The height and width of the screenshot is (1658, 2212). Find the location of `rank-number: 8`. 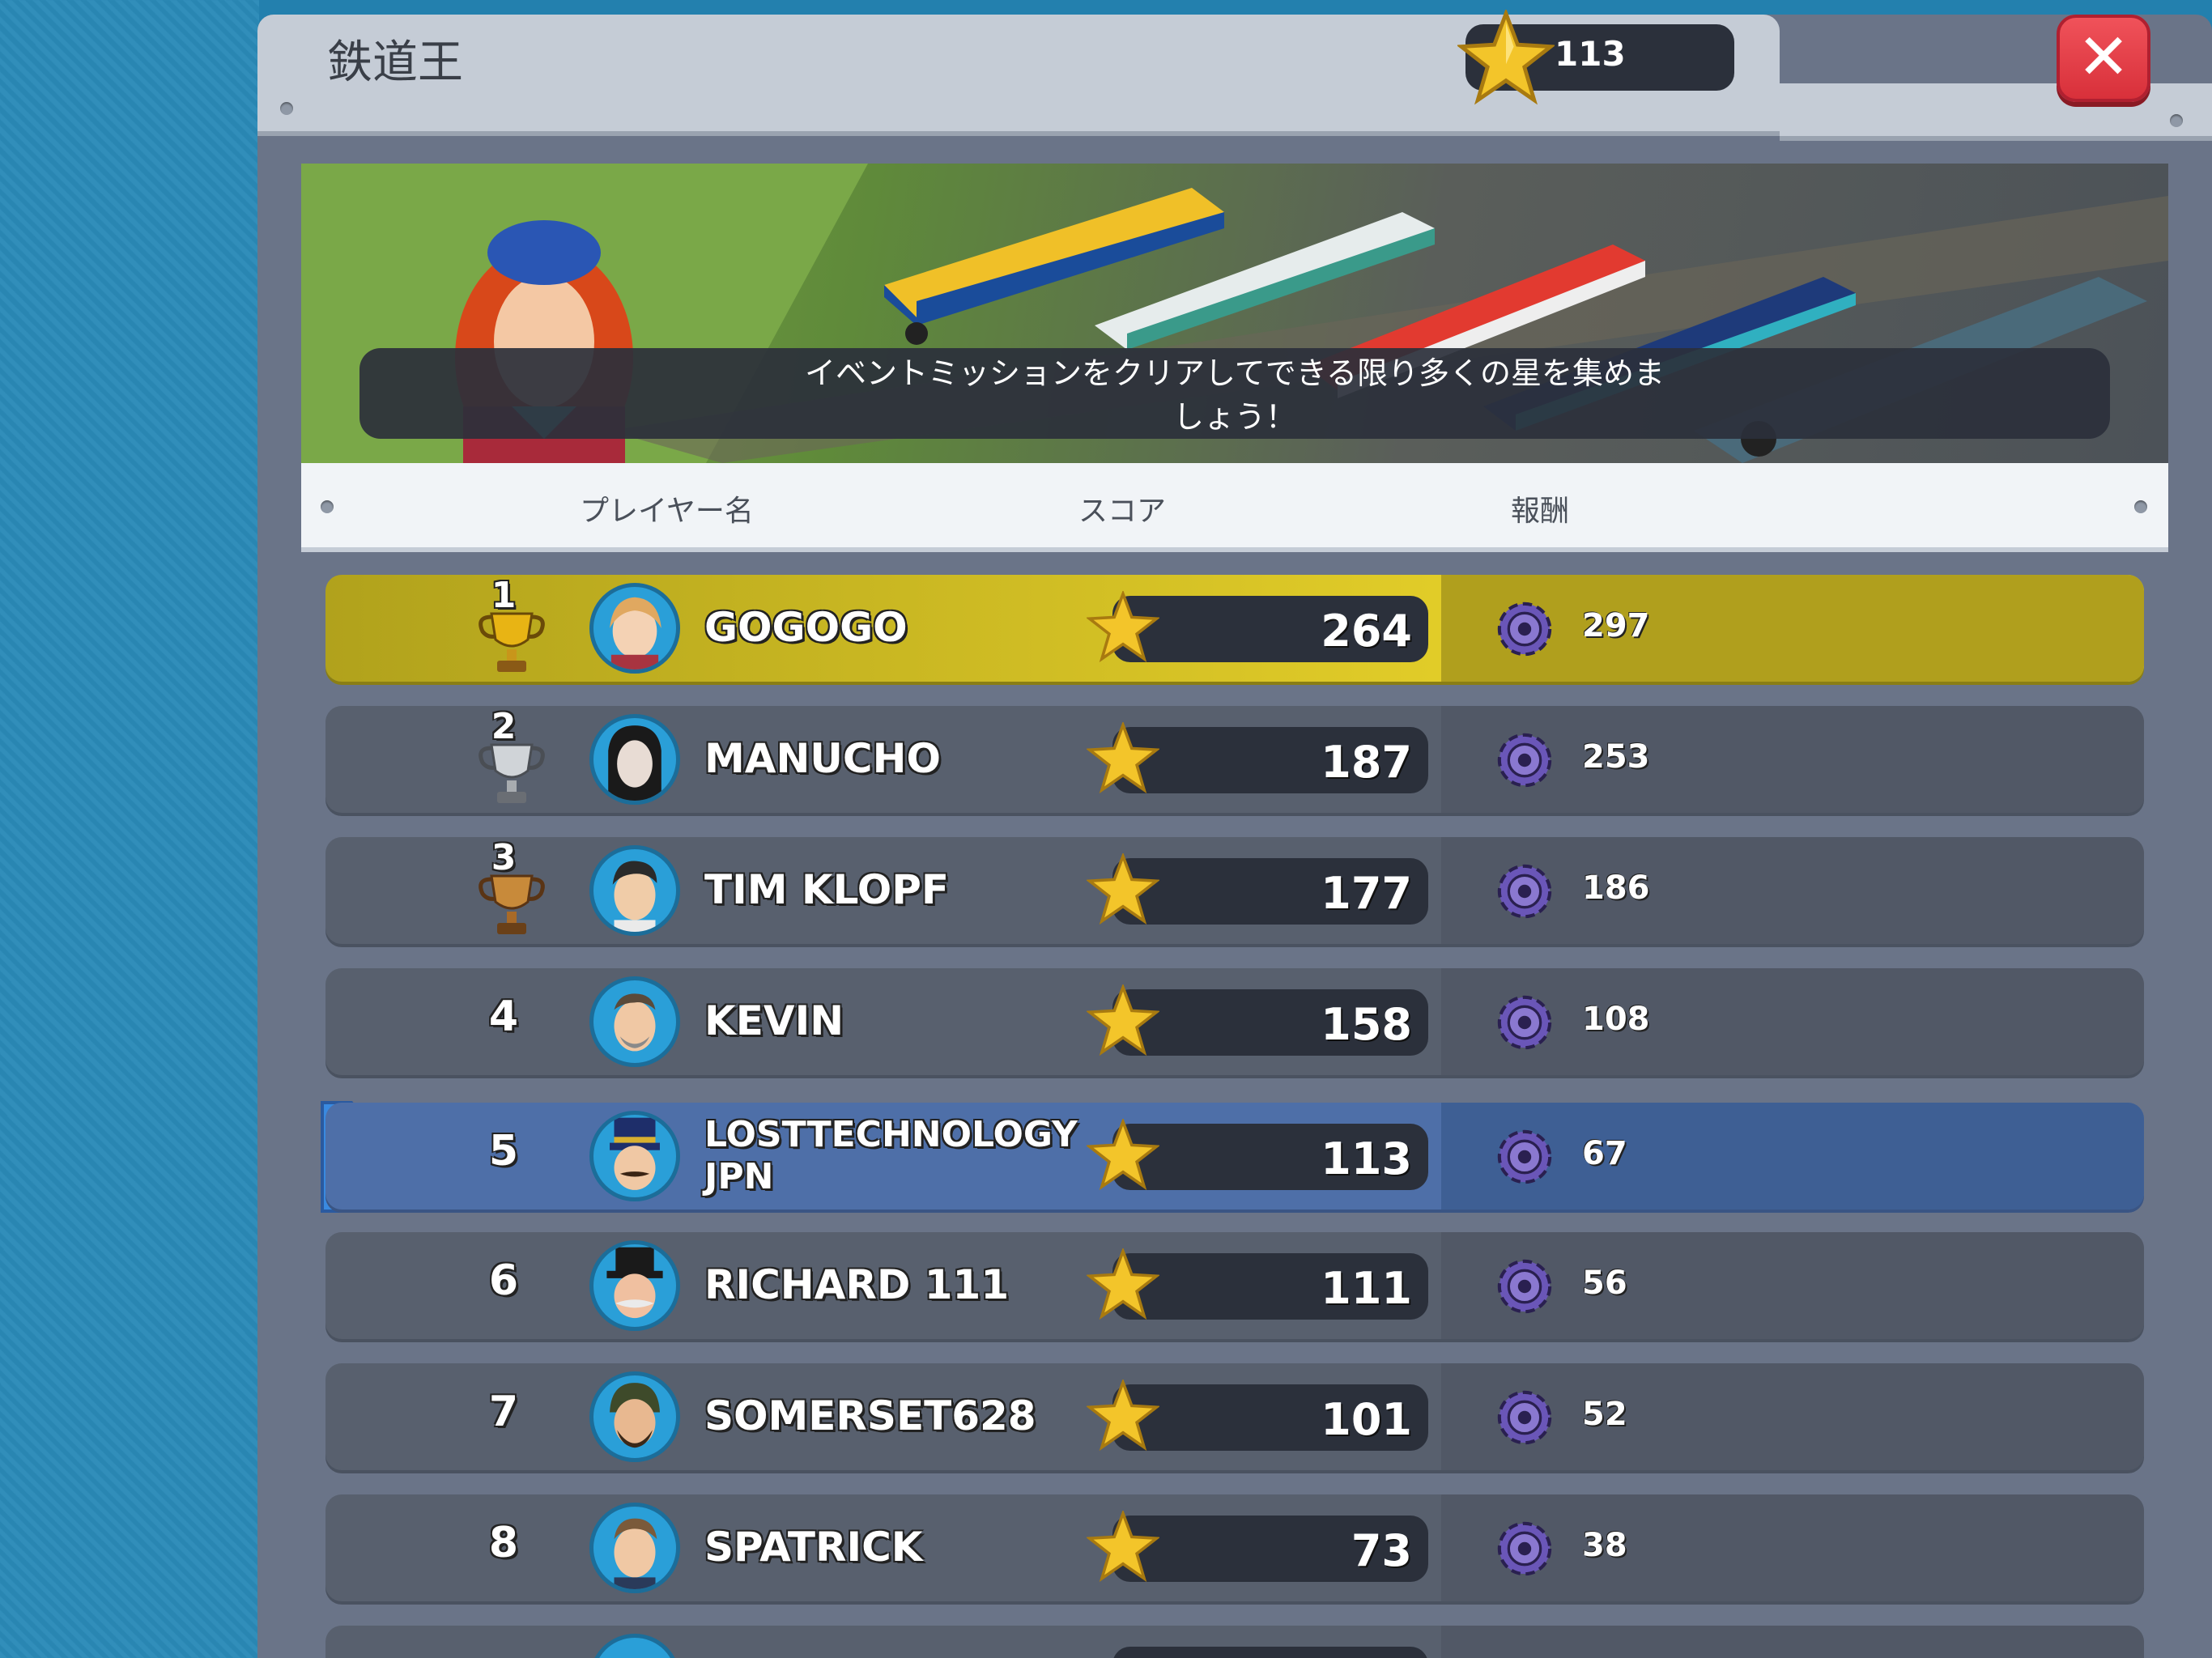

rank-number: 8 is located at coordinates (504, 1543).